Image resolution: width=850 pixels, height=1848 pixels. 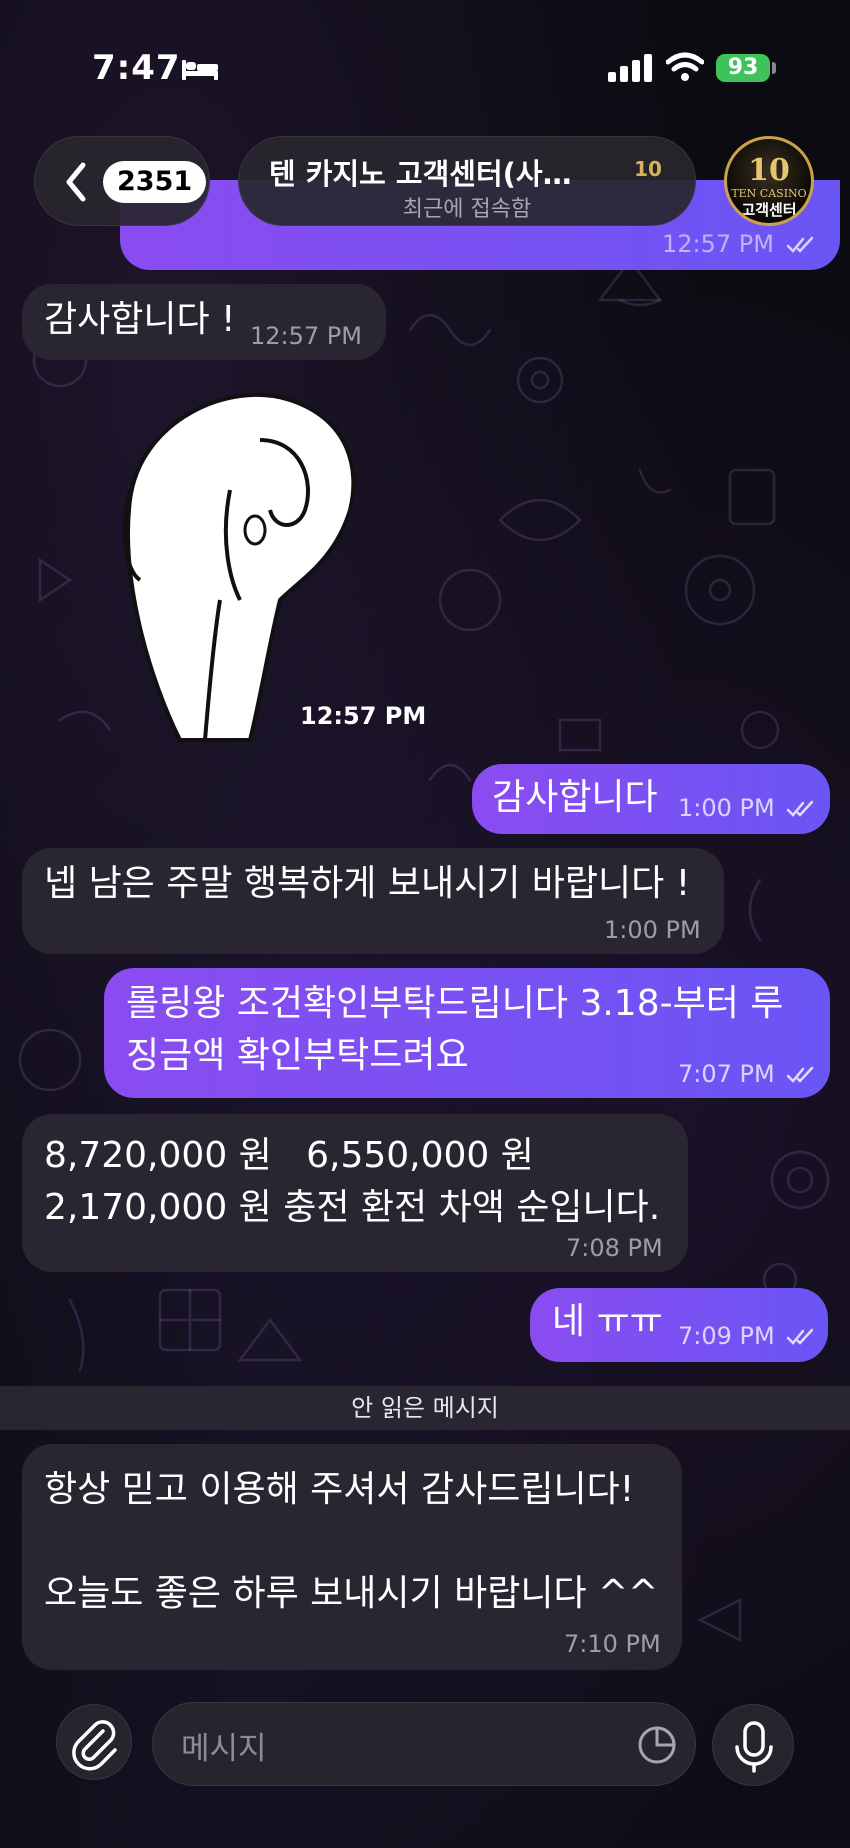 What do you see at coordinates (575, 797) in the screenshot?
I see `message-text: 감사합니다` at bounding box center [575, 797].